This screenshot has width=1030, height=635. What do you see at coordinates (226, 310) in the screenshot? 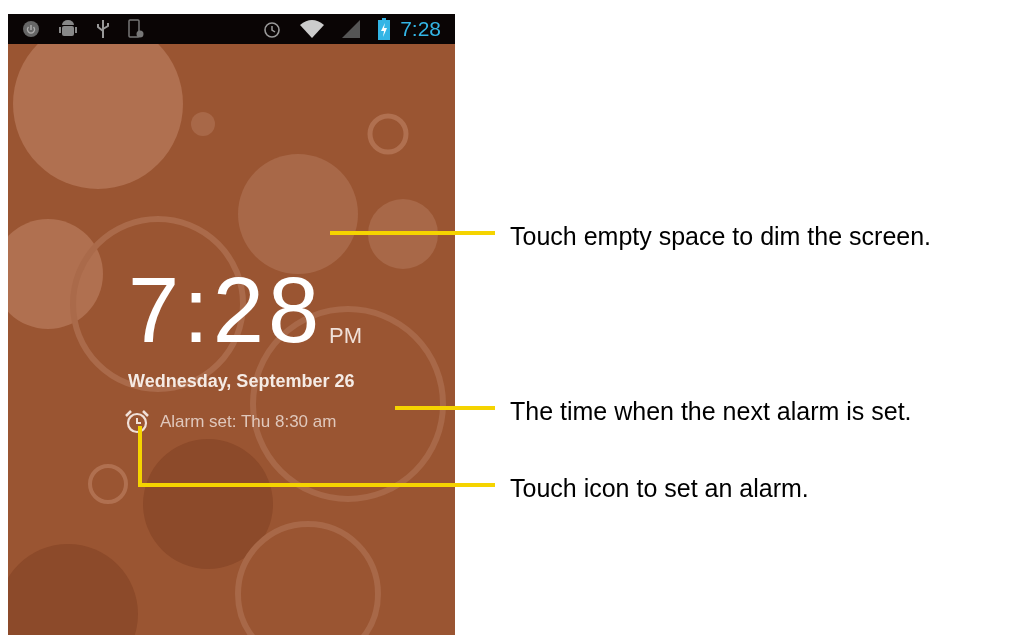
I see `clock-time: 7:28` at bounding box center [226, 310].